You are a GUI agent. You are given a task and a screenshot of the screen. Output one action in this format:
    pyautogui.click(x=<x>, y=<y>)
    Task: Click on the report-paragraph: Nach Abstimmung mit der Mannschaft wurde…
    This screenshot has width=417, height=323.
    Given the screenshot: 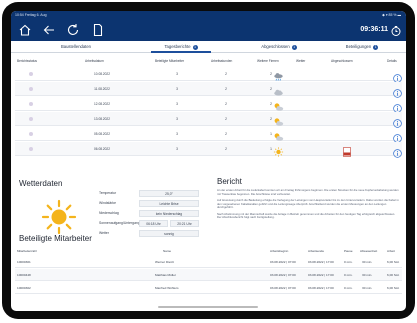 What is the action you would take?
    pyautogui.click(x=306, y=215)
    